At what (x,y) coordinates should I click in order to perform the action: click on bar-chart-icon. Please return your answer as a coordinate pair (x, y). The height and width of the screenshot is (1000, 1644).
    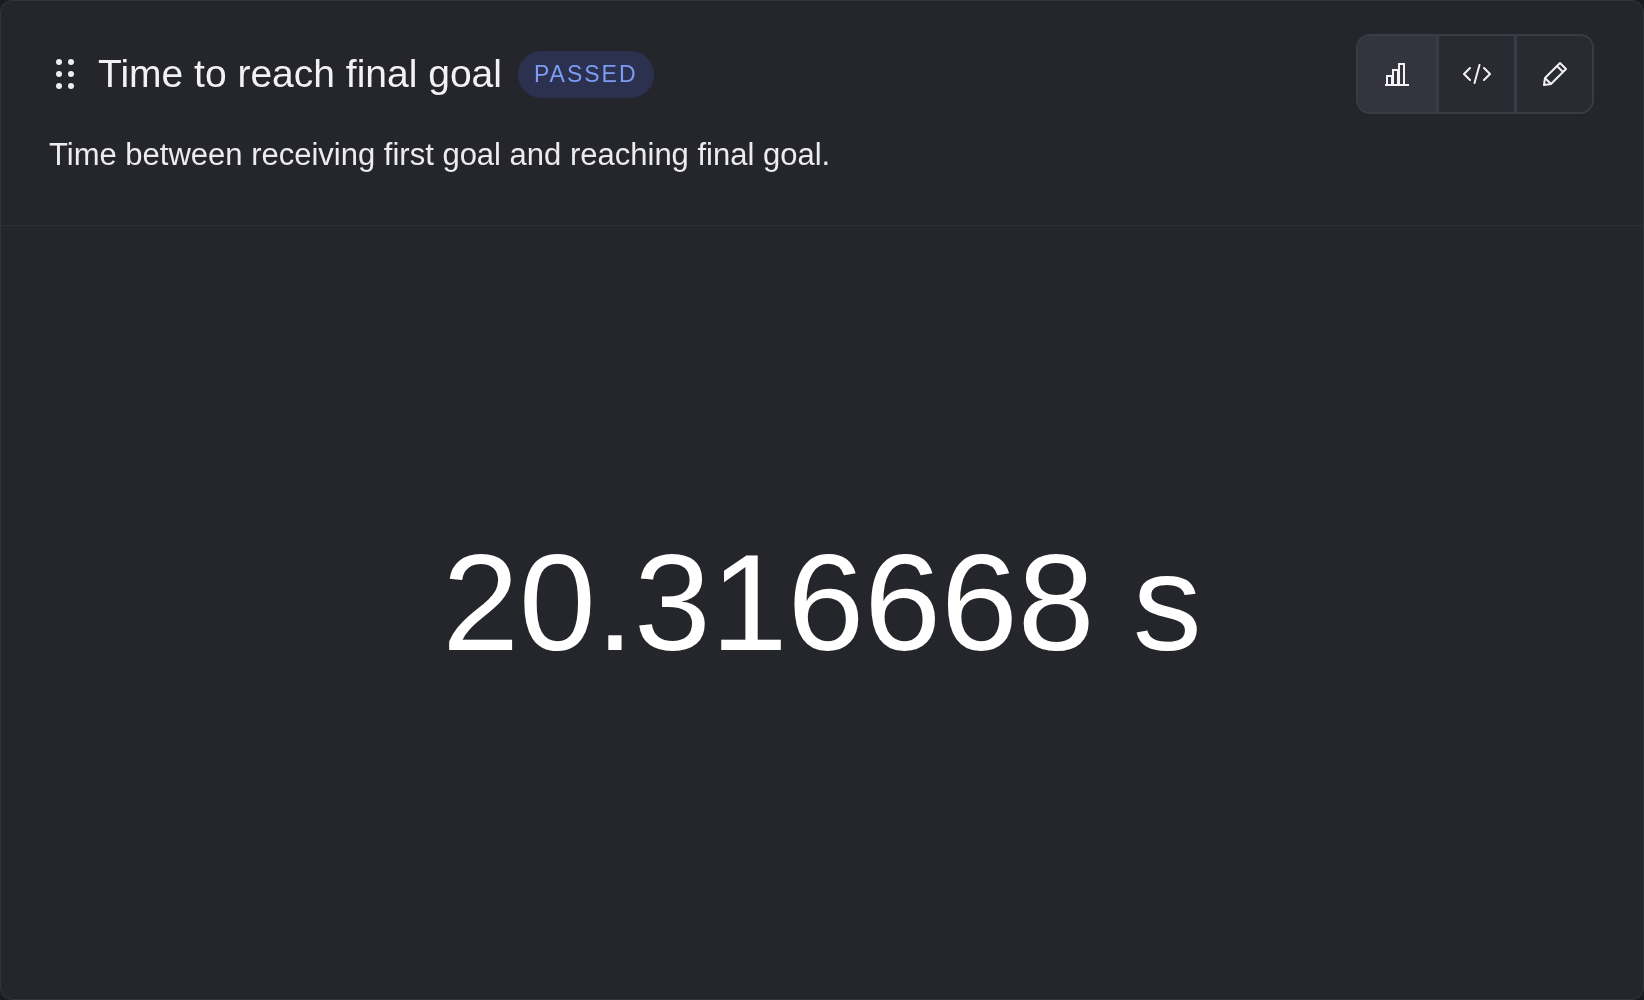
    Looking at the image, I should click on (1397, 74).